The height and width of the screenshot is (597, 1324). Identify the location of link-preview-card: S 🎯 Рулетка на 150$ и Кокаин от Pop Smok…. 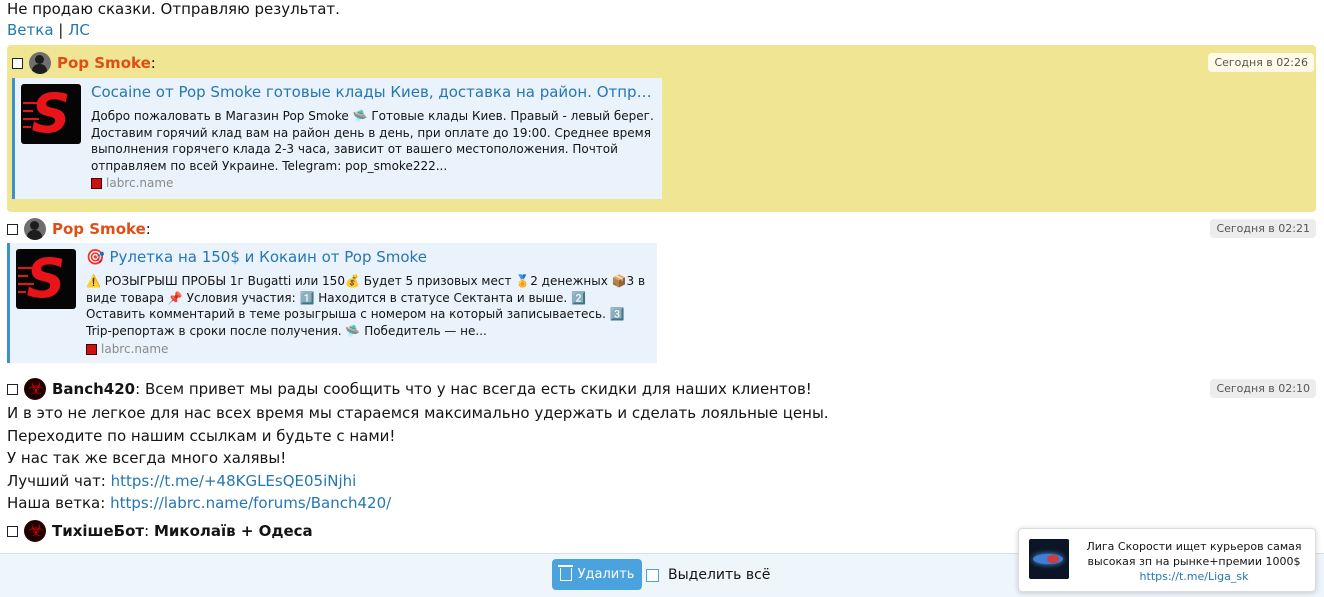
(332, 303).